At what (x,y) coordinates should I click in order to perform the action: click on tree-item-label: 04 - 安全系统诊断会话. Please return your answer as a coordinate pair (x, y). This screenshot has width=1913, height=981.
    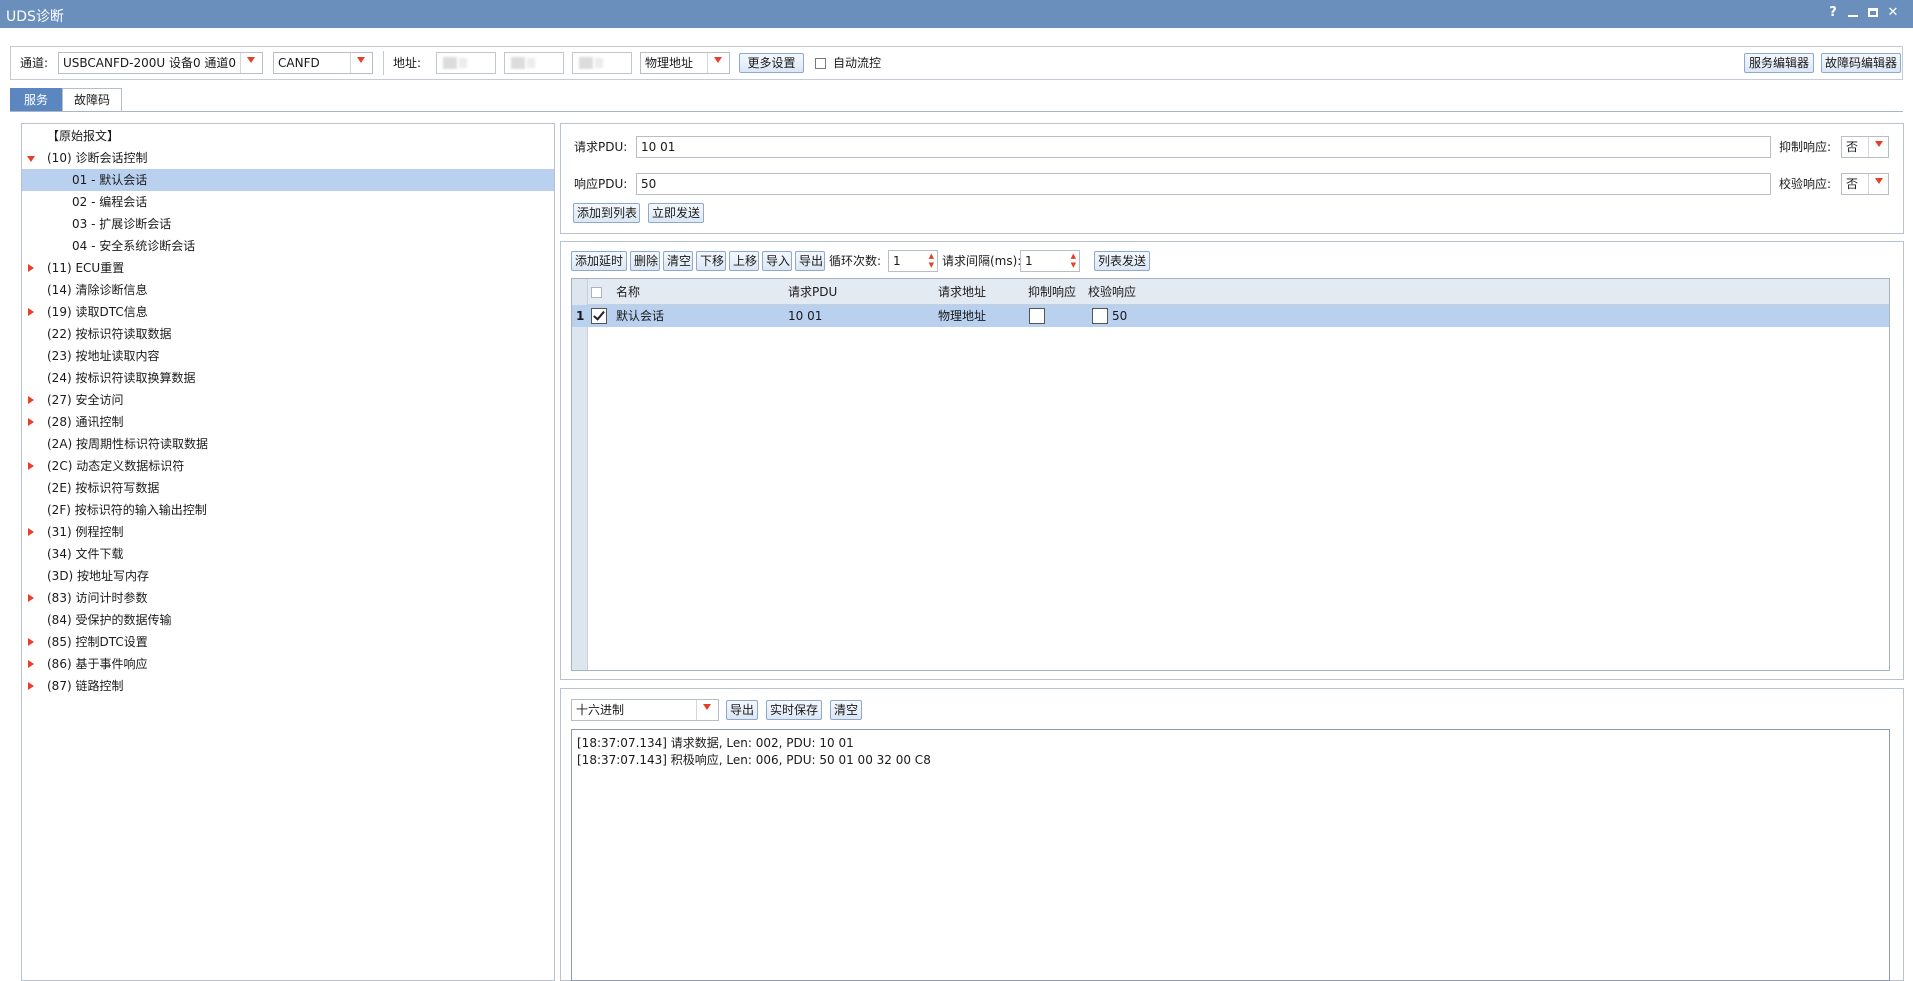
    Looking at the image, I should click on (134, 246).